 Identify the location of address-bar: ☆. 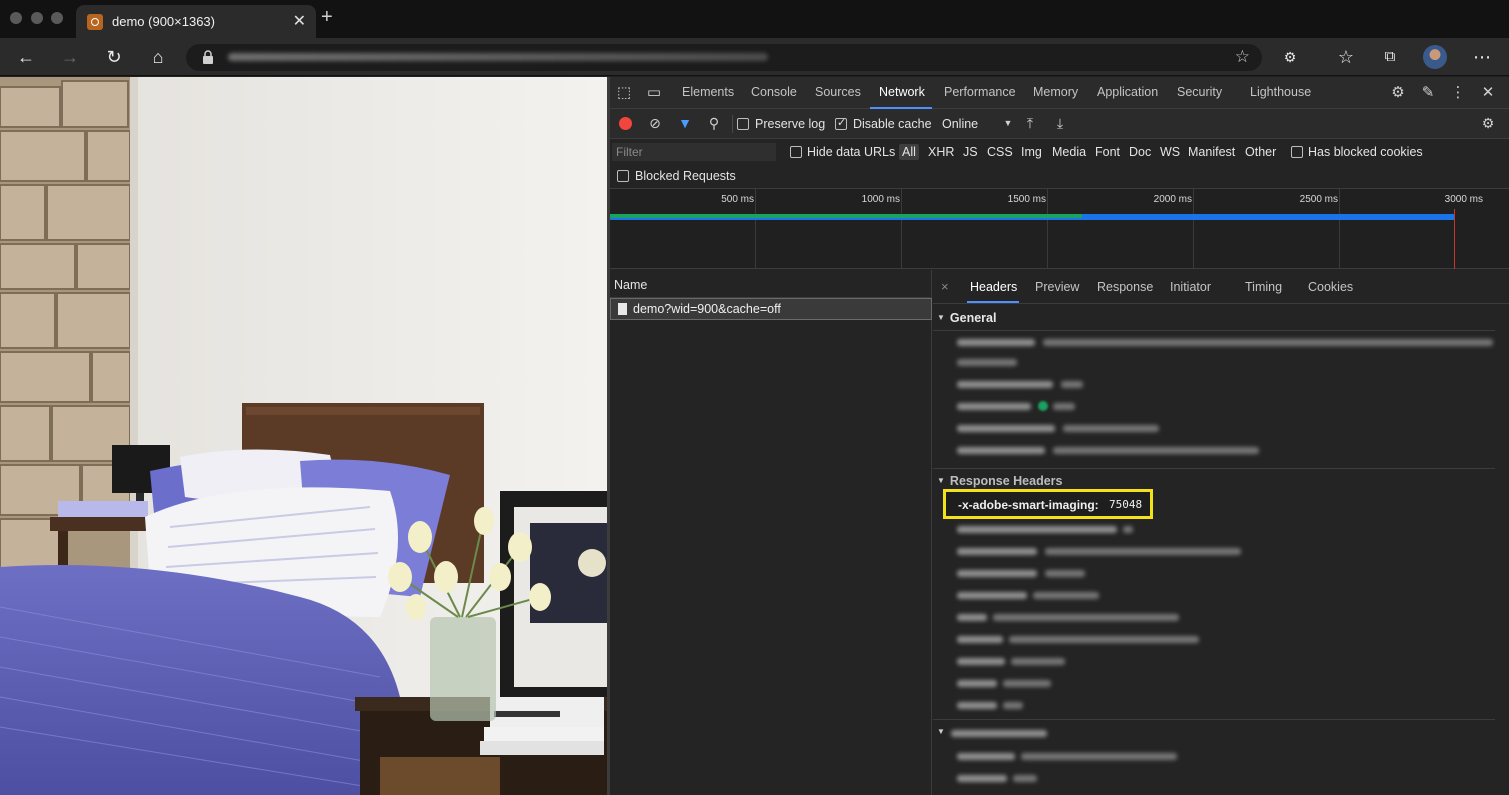
(724, 57).